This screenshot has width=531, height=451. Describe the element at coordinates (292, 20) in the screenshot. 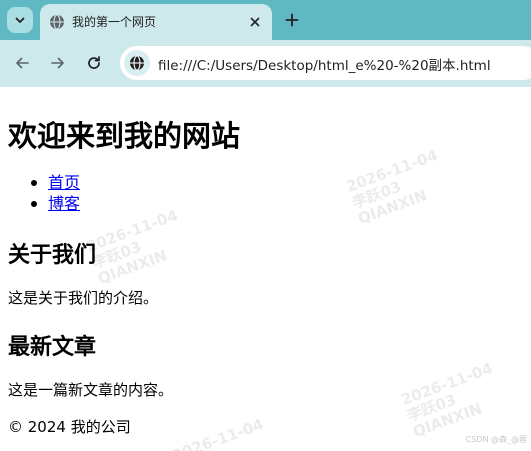

I see `plus-icon` at that location.